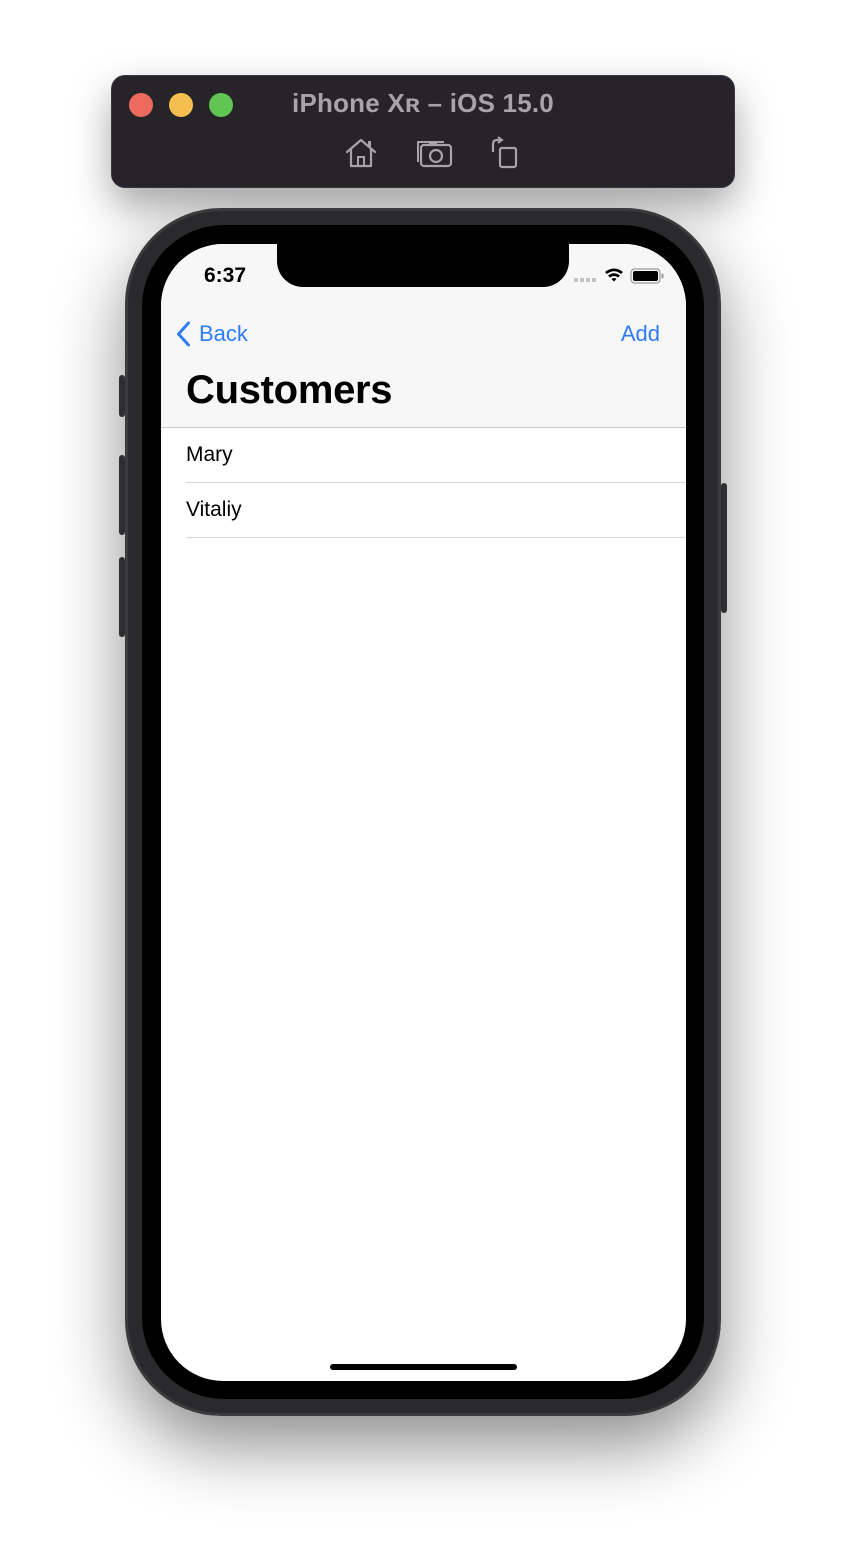 The height and width of the screenshot is (1566, 846). Describe the element at coordinates (423, 510) in the screenshot. I see `list-item: Vitaliy` at that location.